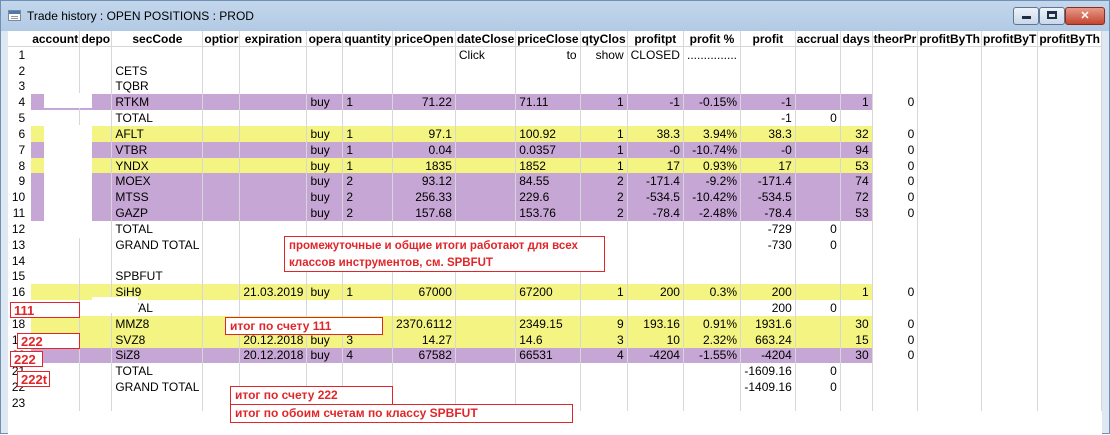 The height and width of the screenshot is (435, 1110). Describe the element at coordinates (856, 339) in the screenshot. I see `table-cell: 15` at that location.